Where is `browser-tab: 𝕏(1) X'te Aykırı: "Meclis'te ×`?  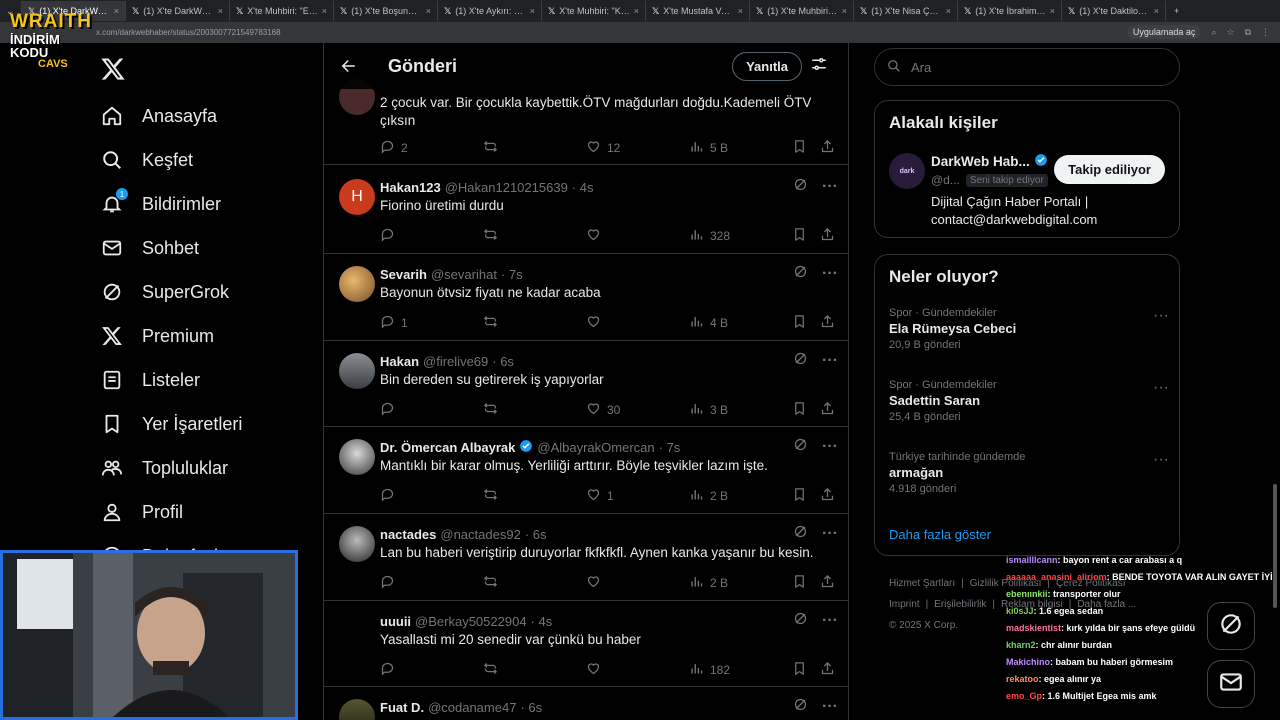 browser-tab: 𝕏(1) X'te Aykırı: "Meclis'te × is located at coordinates (490, 11).